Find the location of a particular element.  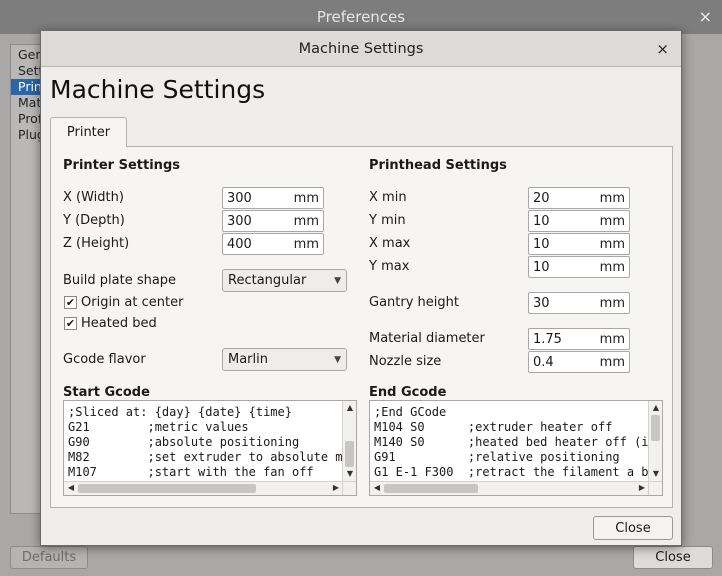

height-field: 400 mm is located at coordinates (273, 244).